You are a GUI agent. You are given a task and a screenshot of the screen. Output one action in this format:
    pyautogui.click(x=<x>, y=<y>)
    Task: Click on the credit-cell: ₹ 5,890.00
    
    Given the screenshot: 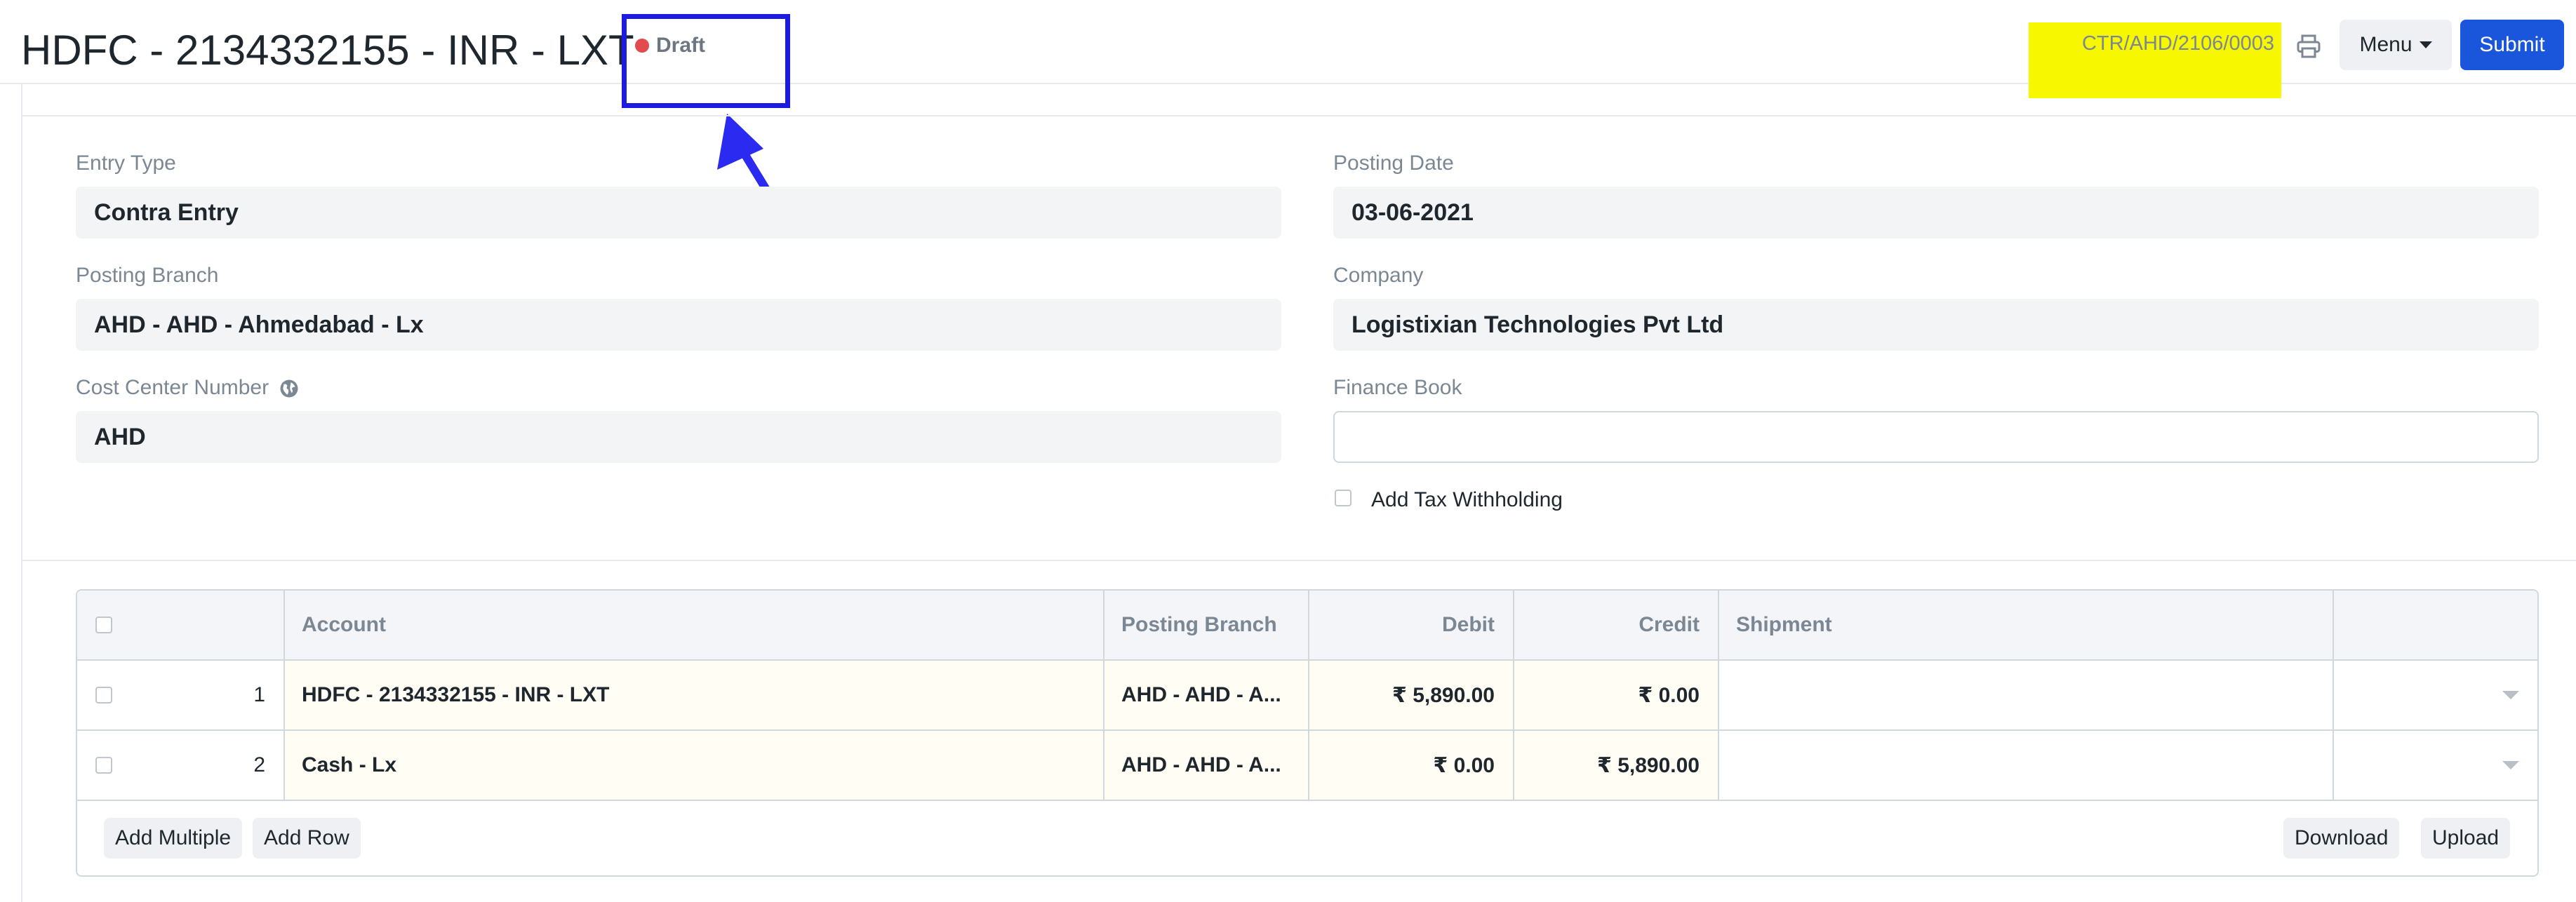 What is the action you would take?
    pyautogui.click(x=1615, y=765)
    